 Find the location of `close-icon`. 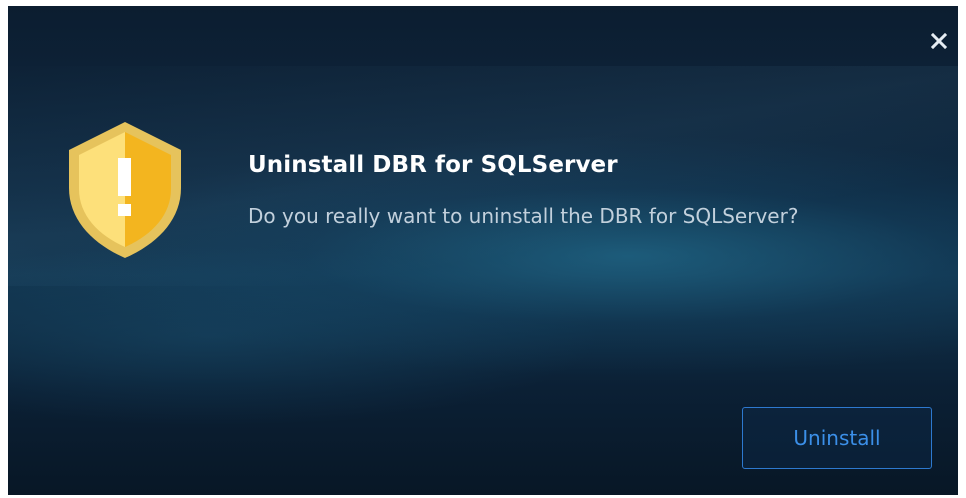

close-icon is located at coordinates (939, 41).